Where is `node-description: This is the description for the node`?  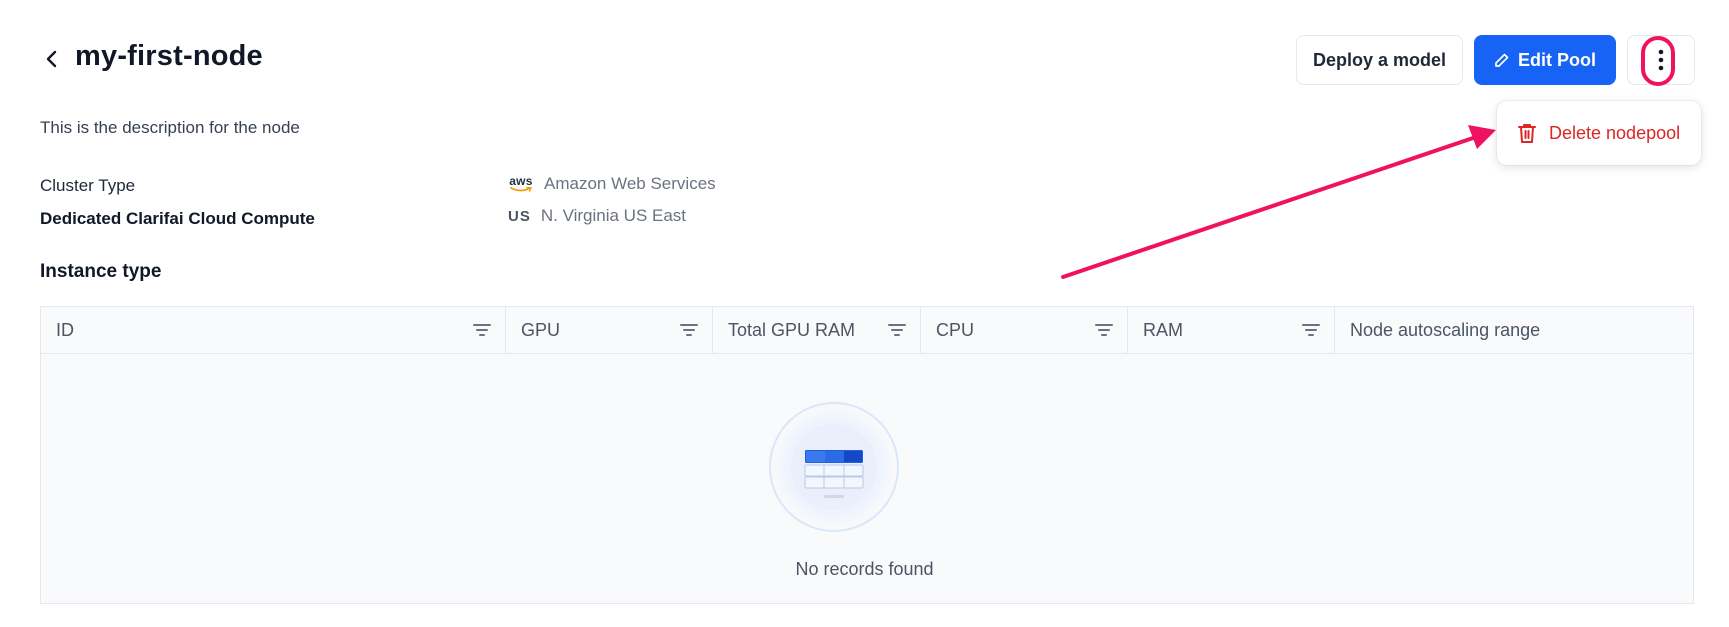 node-description: This is the description for the node is located at coordinates (170, 127).